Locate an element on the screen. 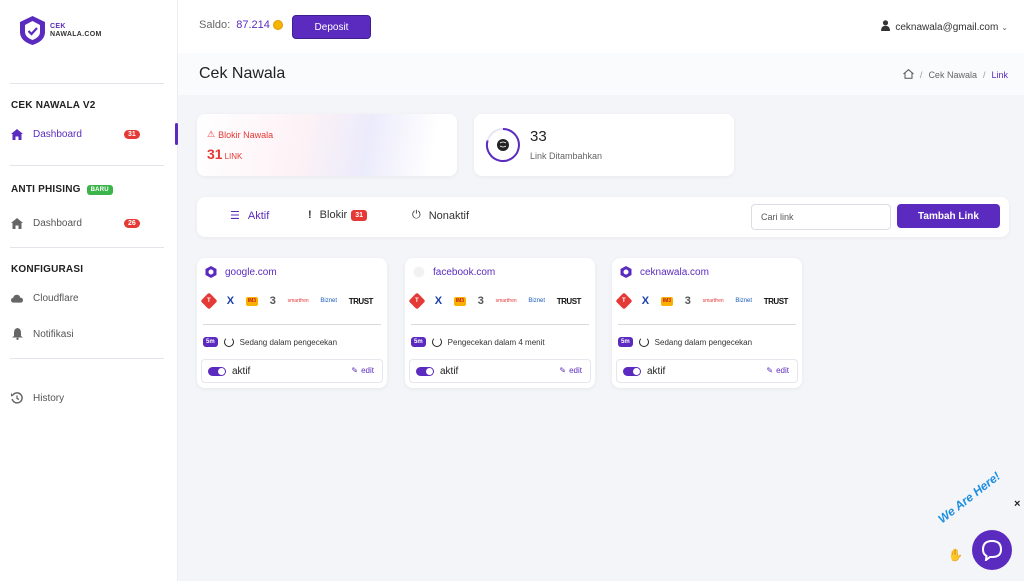 The image size is (1024, 581). brand-line2: NAWALA.COM is located at coordinates (76, 34).